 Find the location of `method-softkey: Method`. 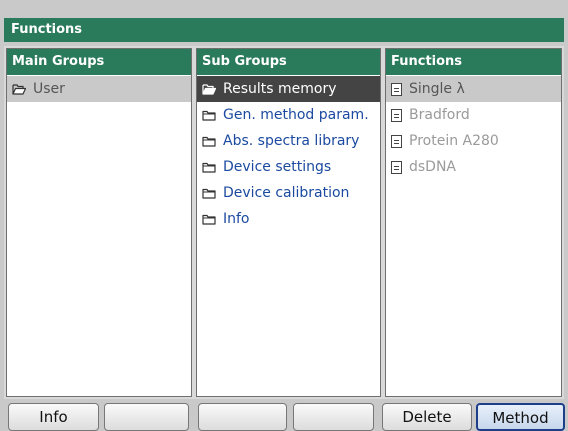

method-softkey: Method is located at coordinates (520, 417).